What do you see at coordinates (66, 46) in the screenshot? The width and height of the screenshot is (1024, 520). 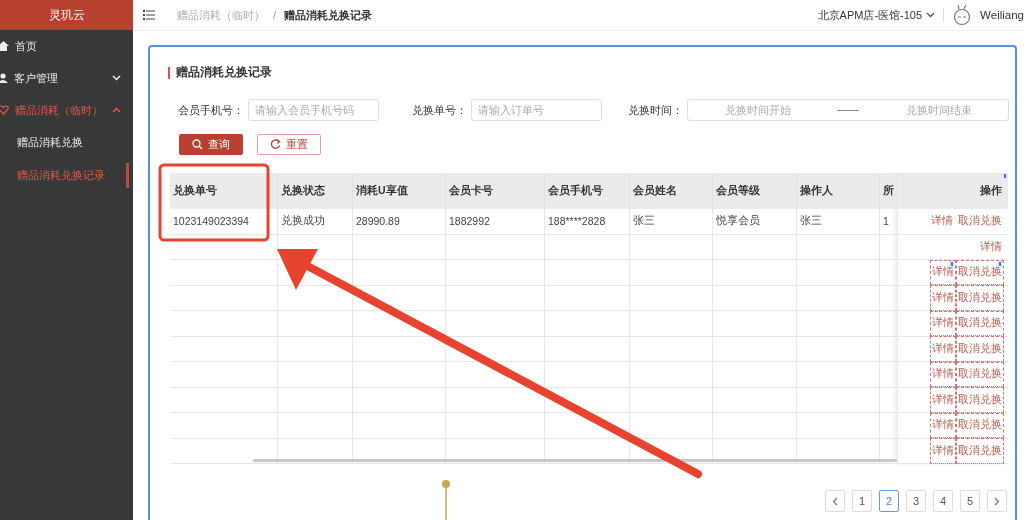 I see `sidebar-item: 首页` at bounding box center [66, 46].